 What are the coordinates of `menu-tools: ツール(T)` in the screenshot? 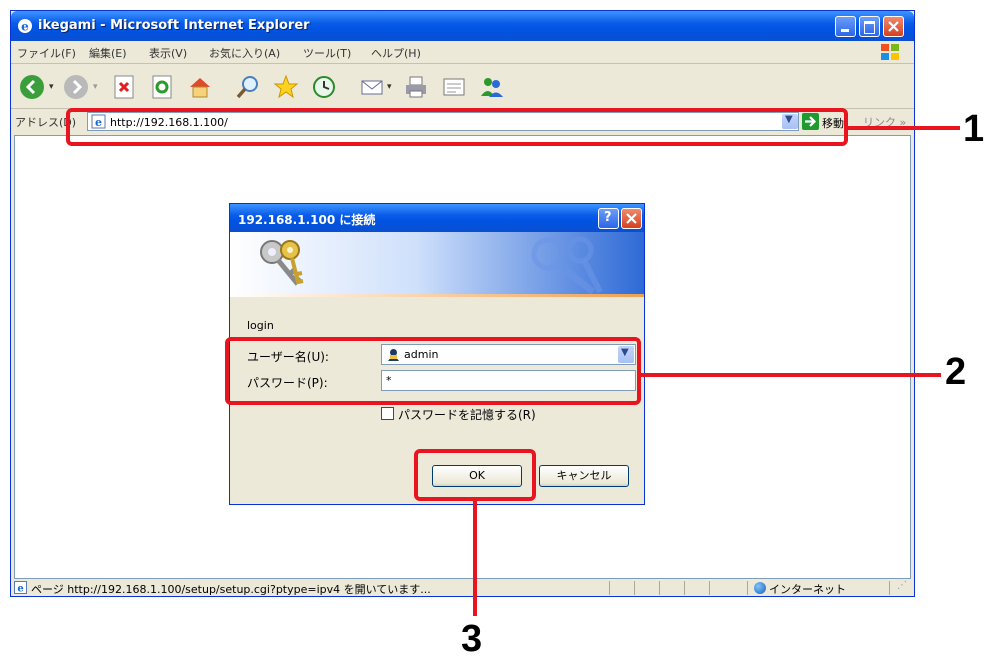 It's located at (327, 53).